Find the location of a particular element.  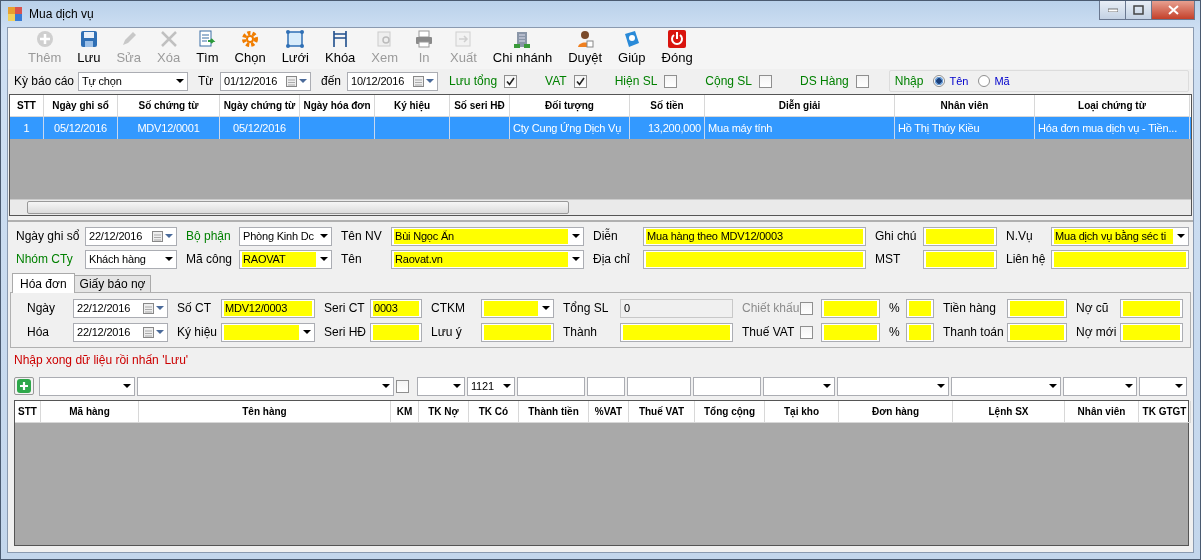

column-header: Tổng cộng is located at coordinates (730, 412).